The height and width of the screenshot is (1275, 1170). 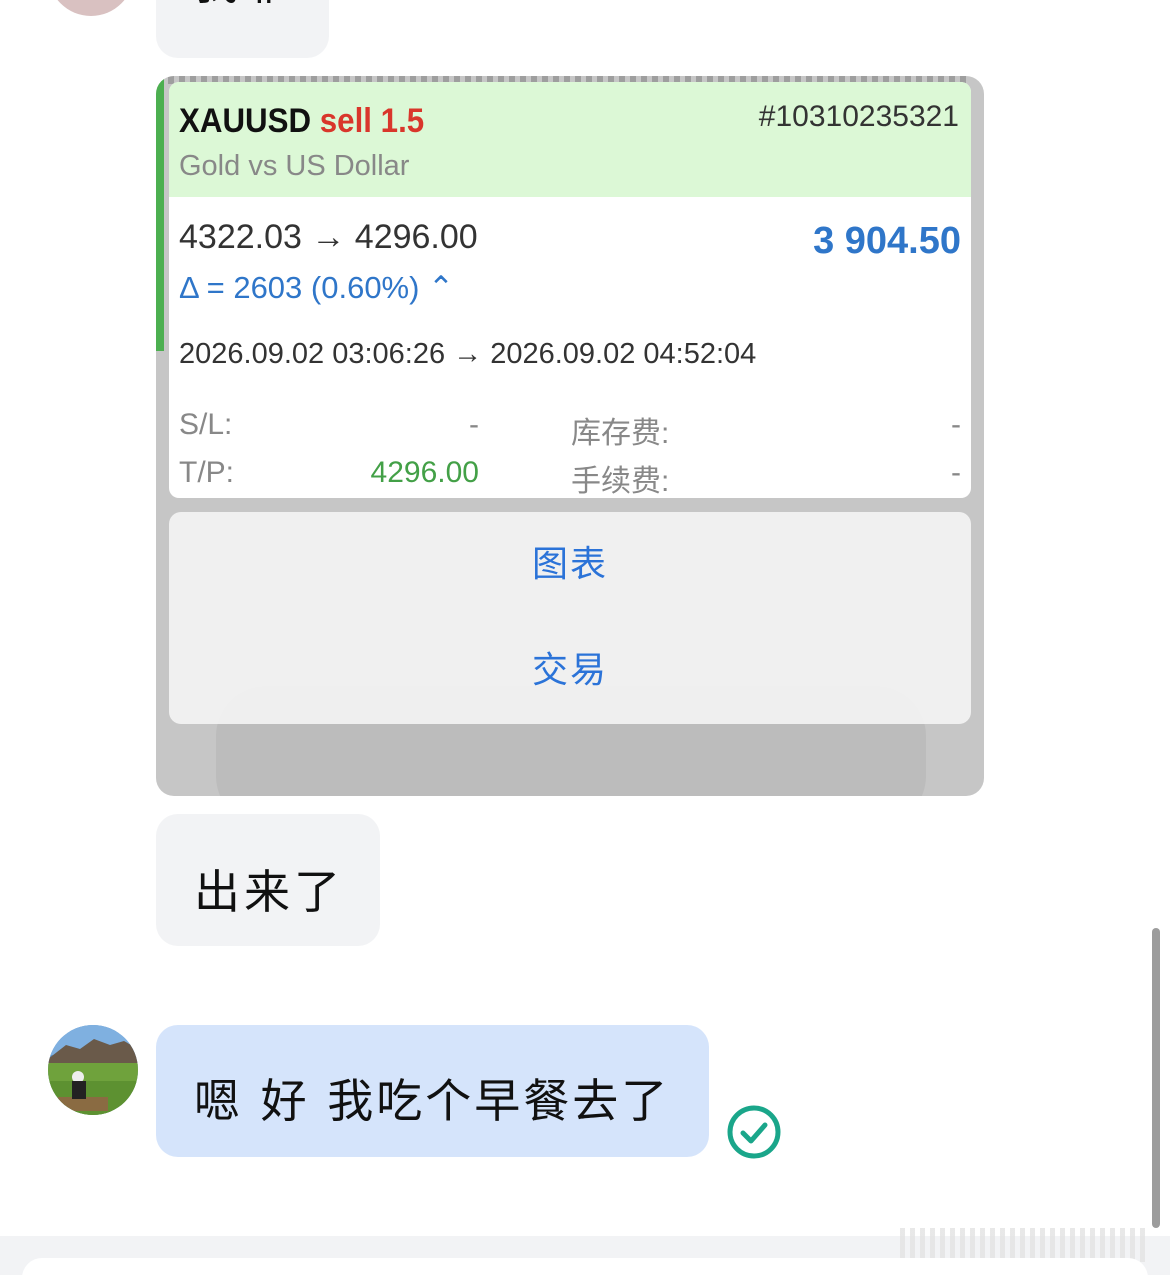 What do you see at coordinates (328, 237) in the screenshot?
I see `trade-prices: 4322.03 → 4296.00` at bounding box center [328, 237].